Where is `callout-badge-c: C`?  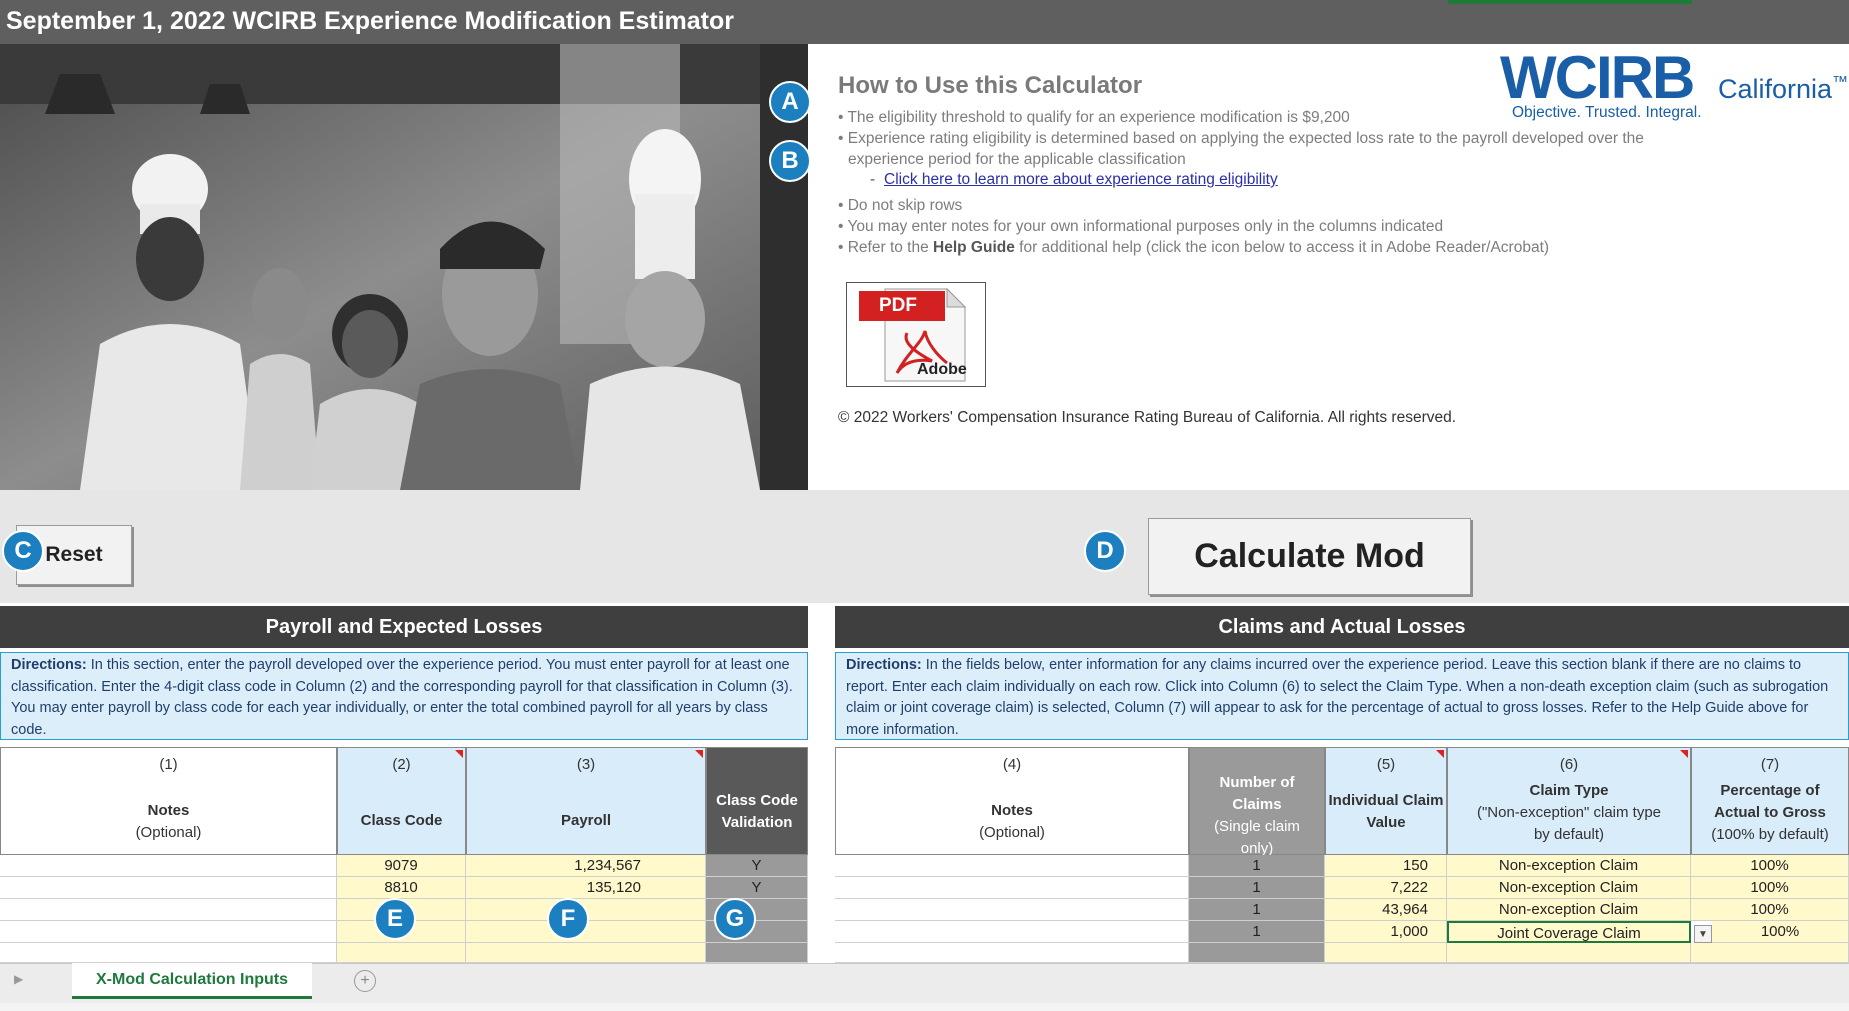 callout-badge-c: C is located at coordinates (23, 551).